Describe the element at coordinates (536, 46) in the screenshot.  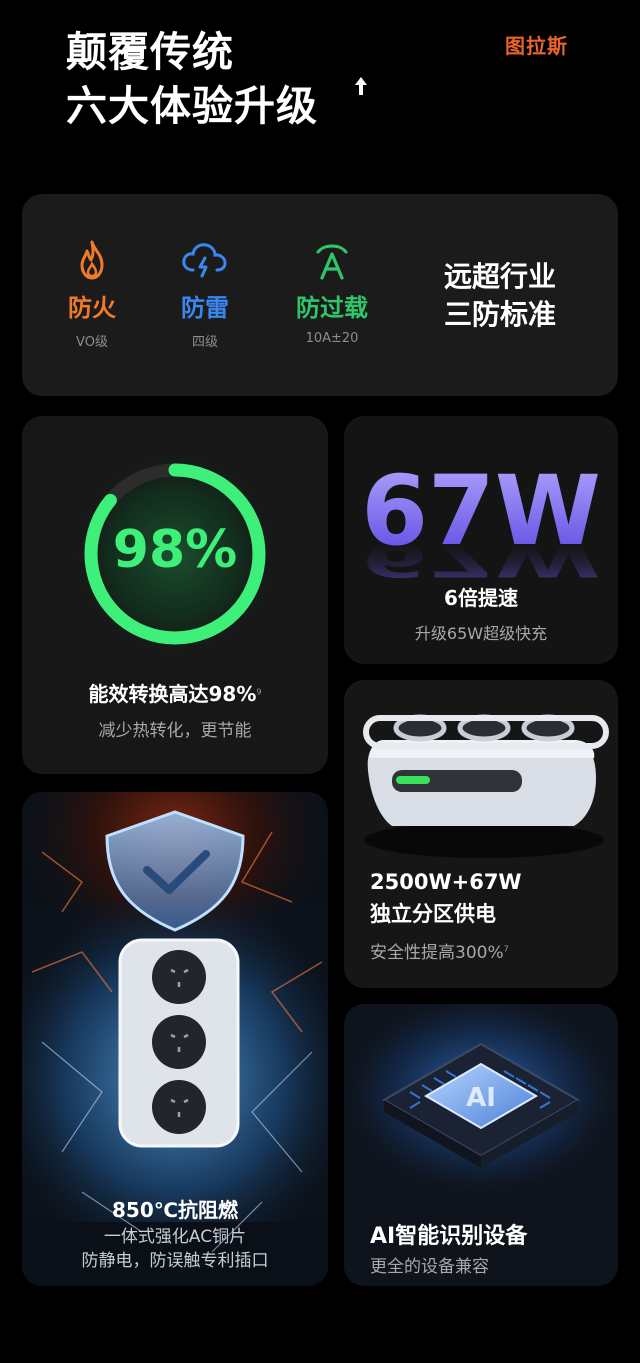
I see `brand-logo: 图拉斯` at that location.